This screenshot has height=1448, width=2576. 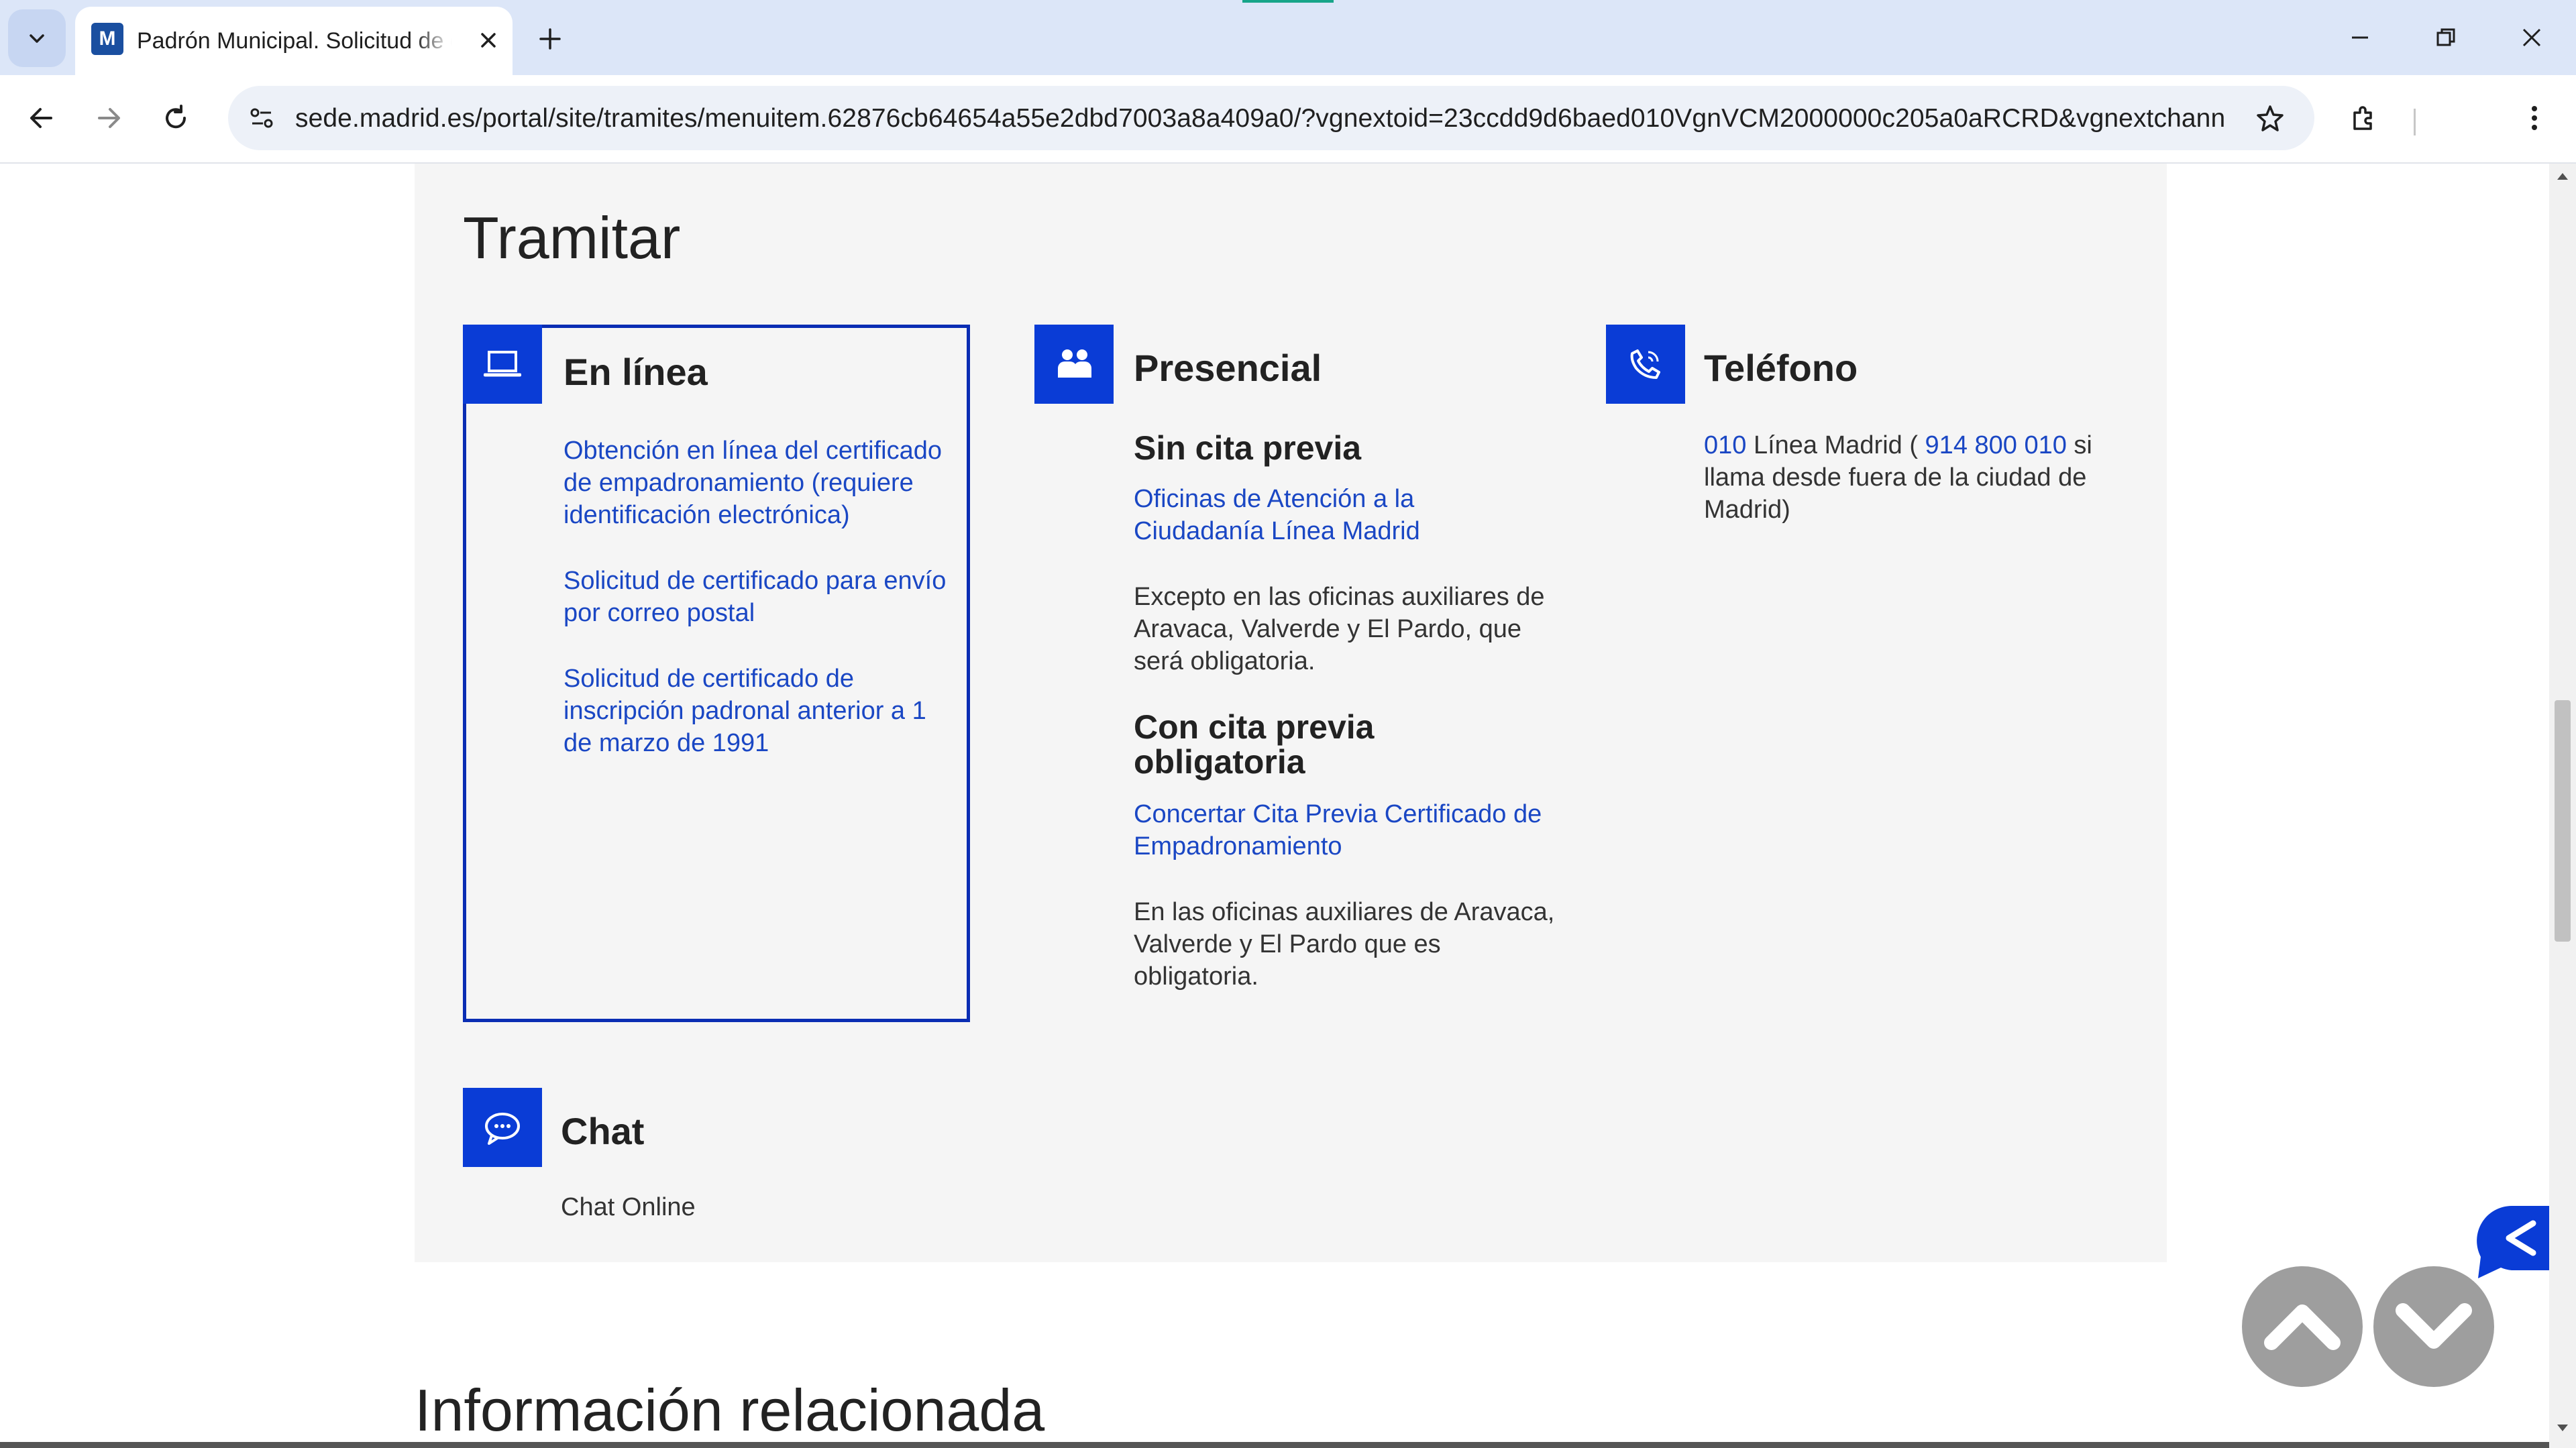 I want to click on laptop-icon, so click(x=502, y=364).